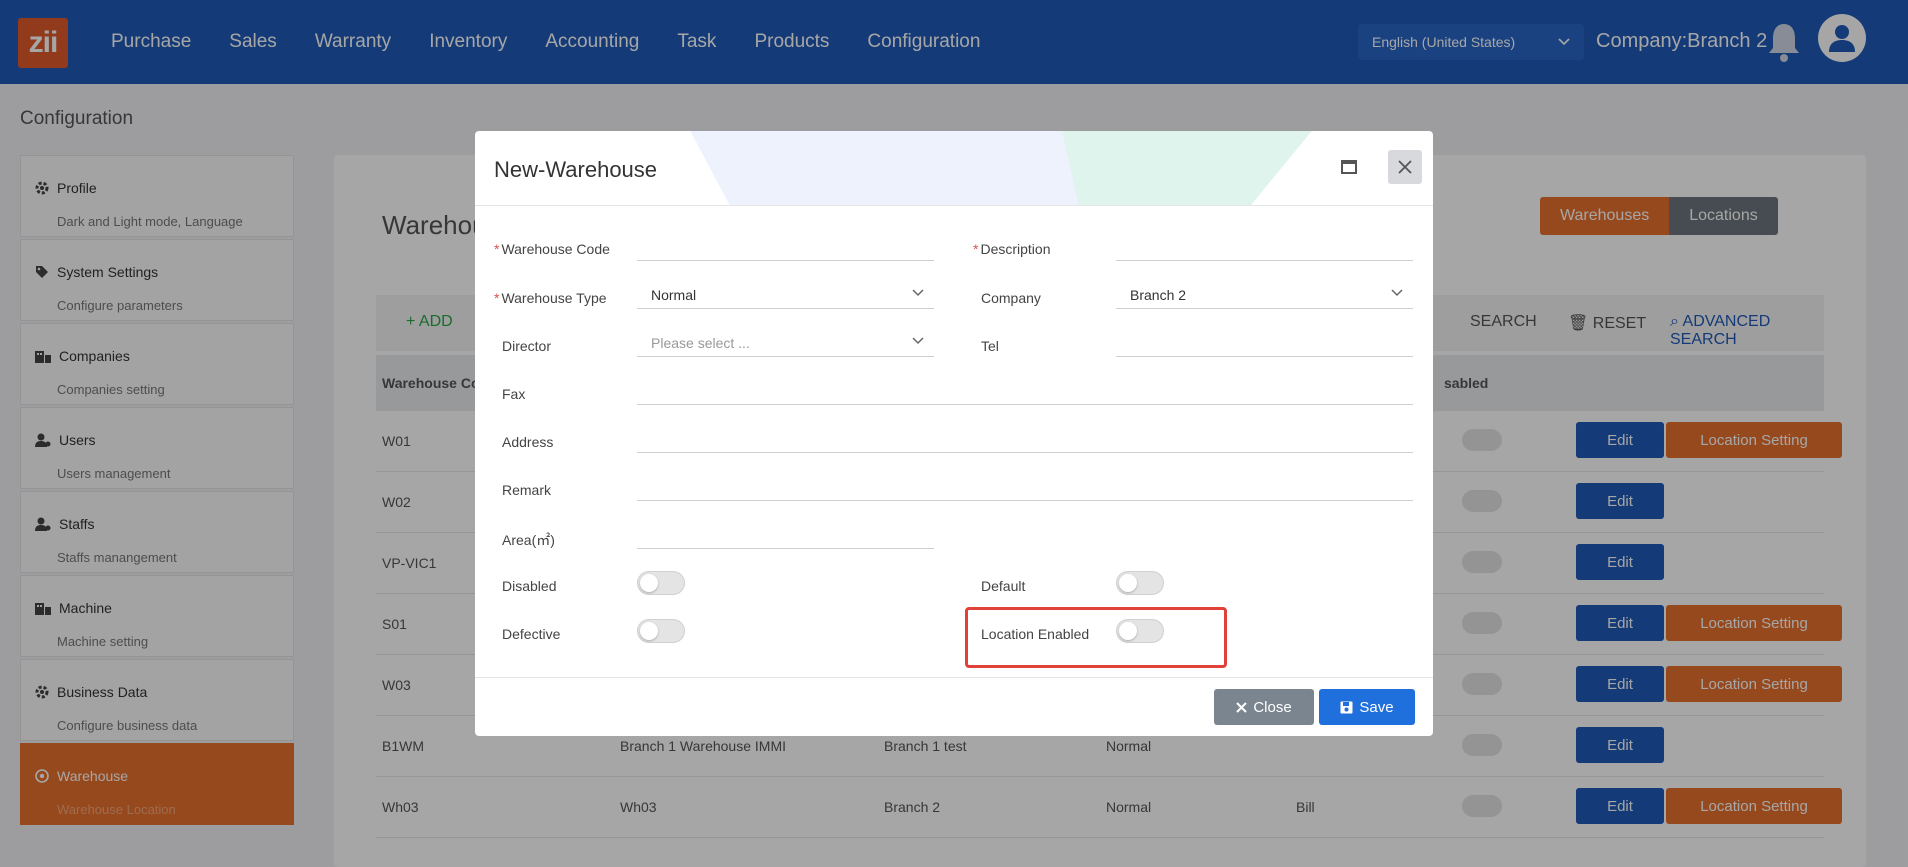 This screenshot has height=867, width=1908. What do you see at coordinates (527, 490) in the screenshot?
I see `remark-label: Remark` at bounding box center [527, 490].